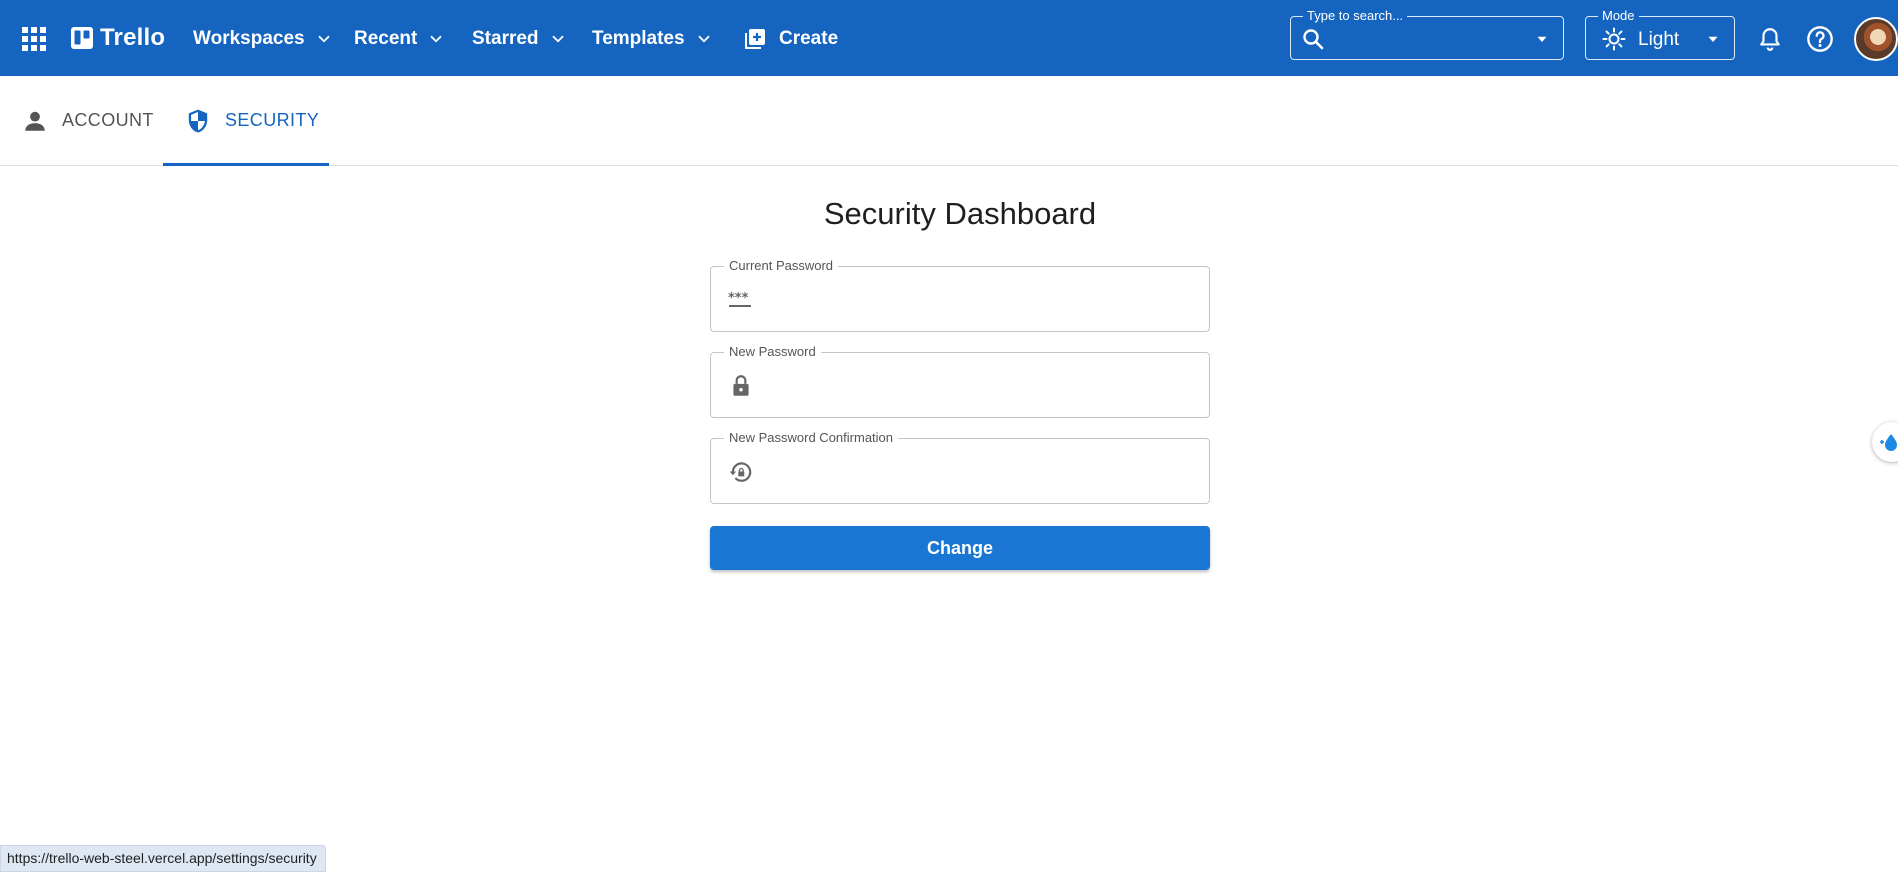 The image size is (1898, 872). I want to click on nav-starred: Starred, so click(519, 39).